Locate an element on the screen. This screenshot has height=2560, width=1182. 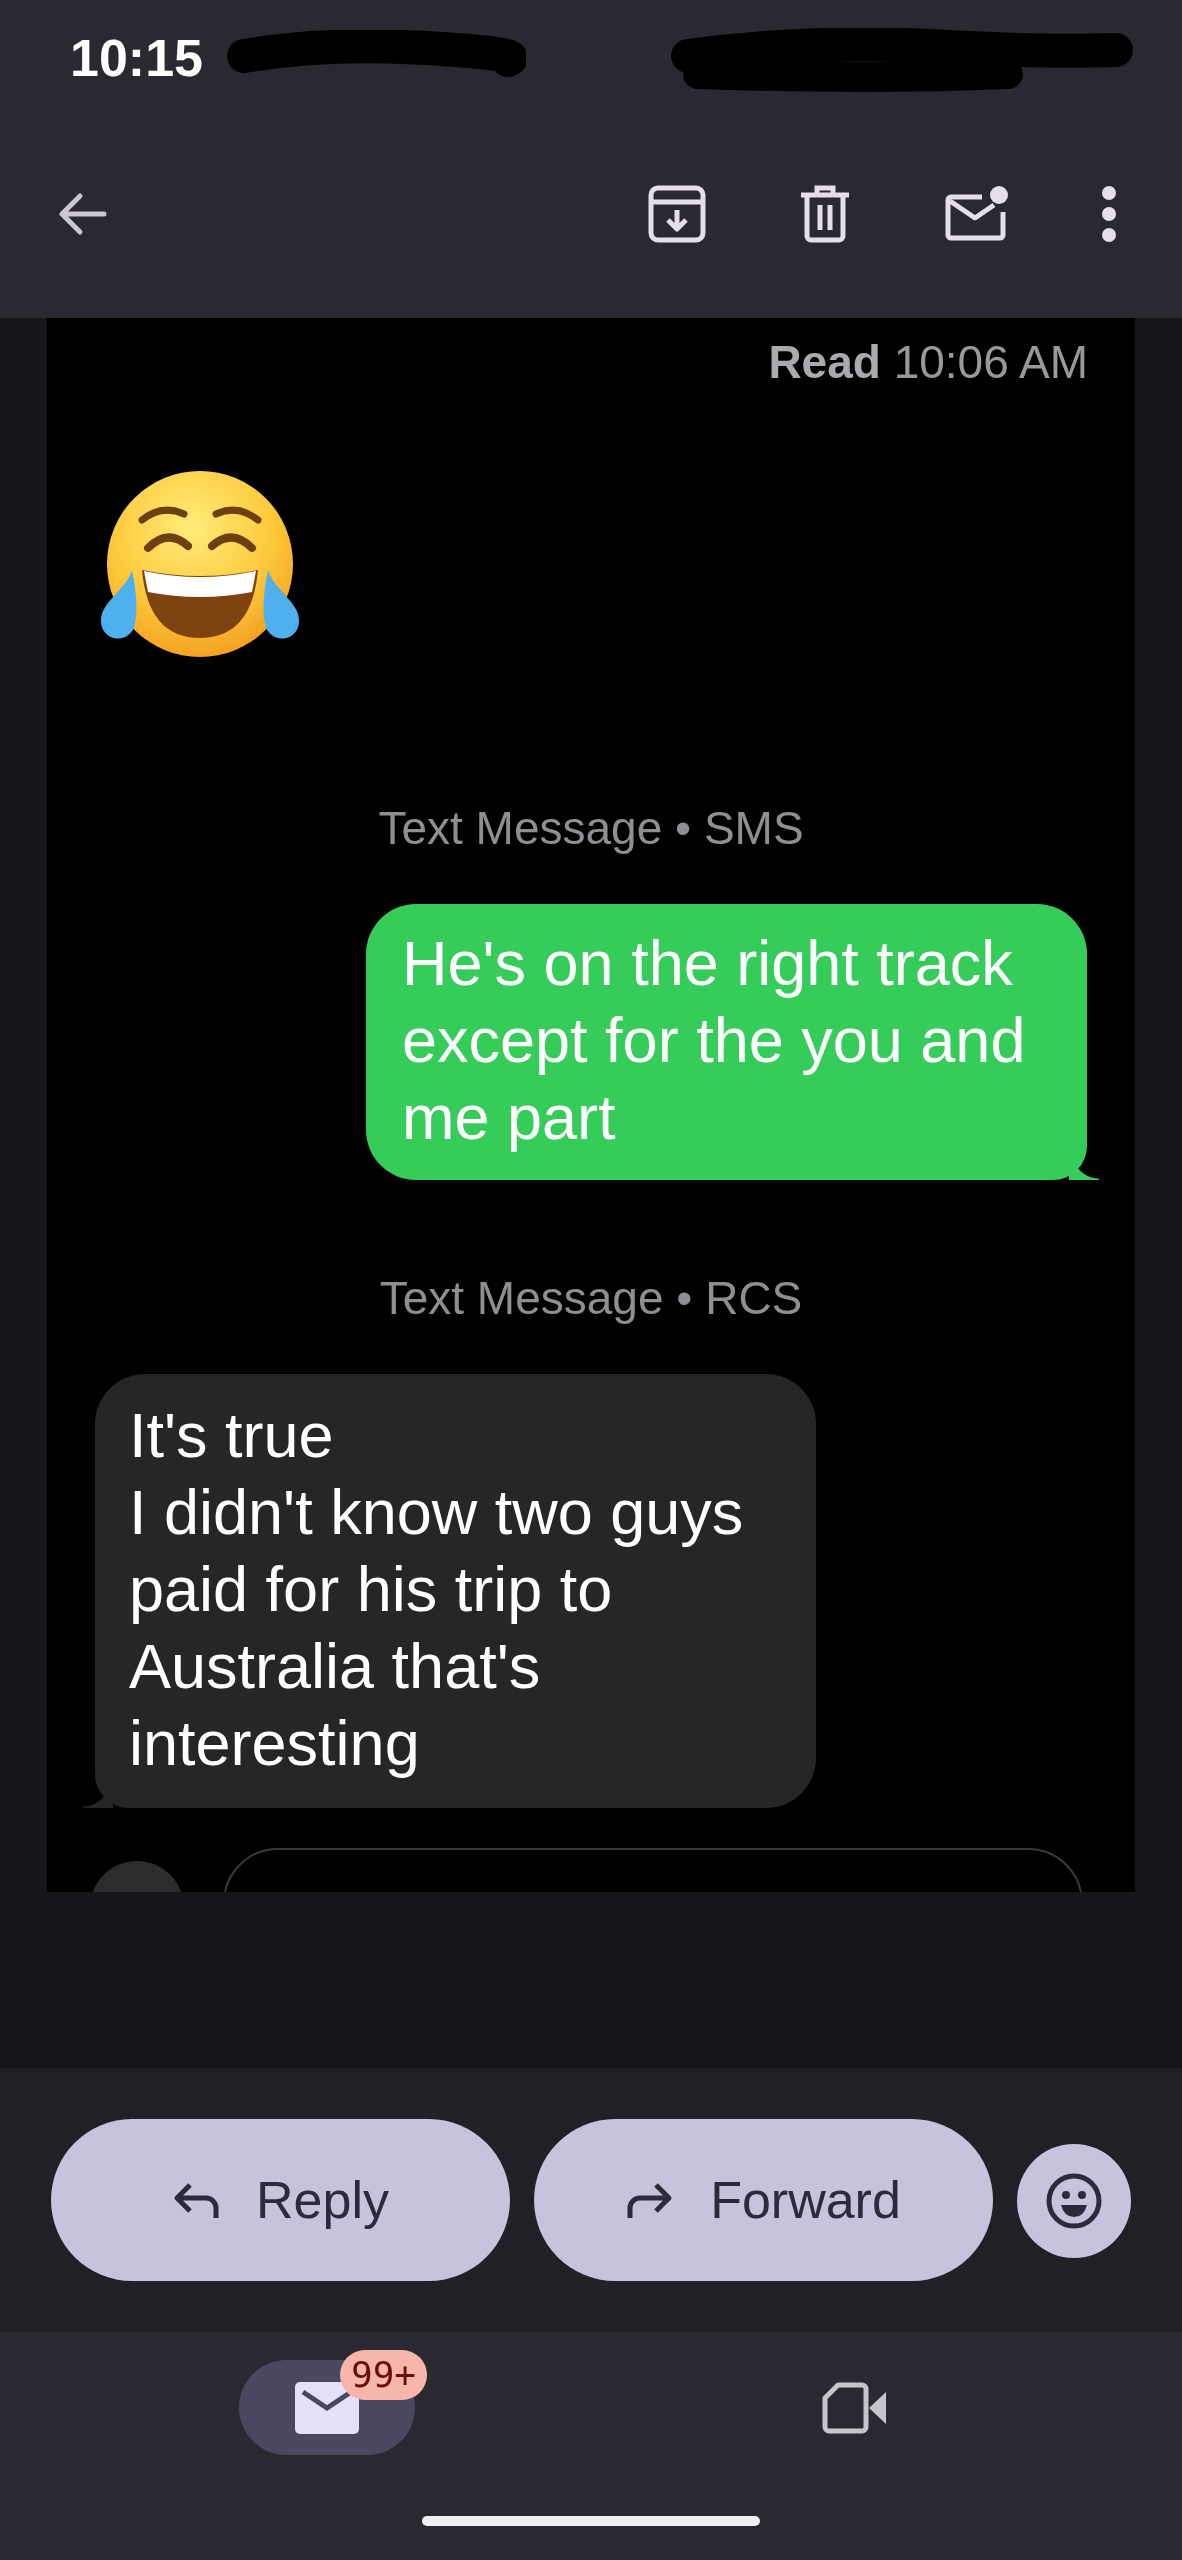
read-receipt: Read 10:06 AM is located at coordinates (928, 362).